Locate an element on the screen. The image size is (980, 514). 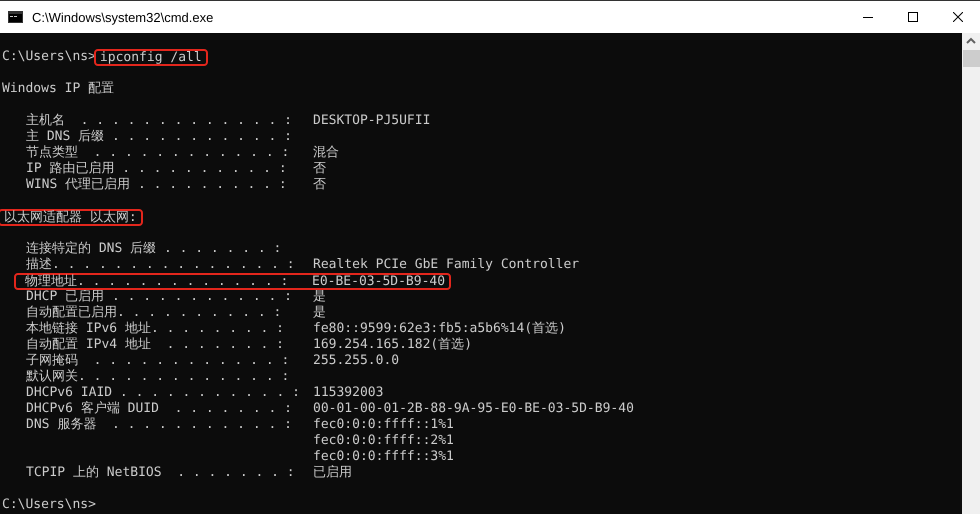
property-label: 子网掩码 . . . . . . . . . . . . : is located at coordinates (158, 361).